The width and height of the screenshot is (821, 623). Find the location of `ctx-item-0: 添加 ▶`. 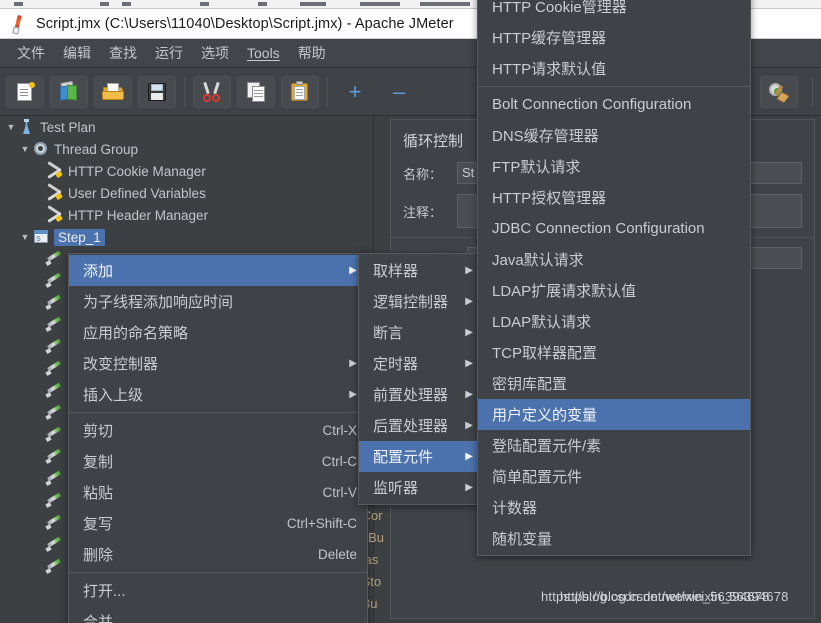

ctx-item-0: 添加 ▶ is located at coordinates (218, 270).